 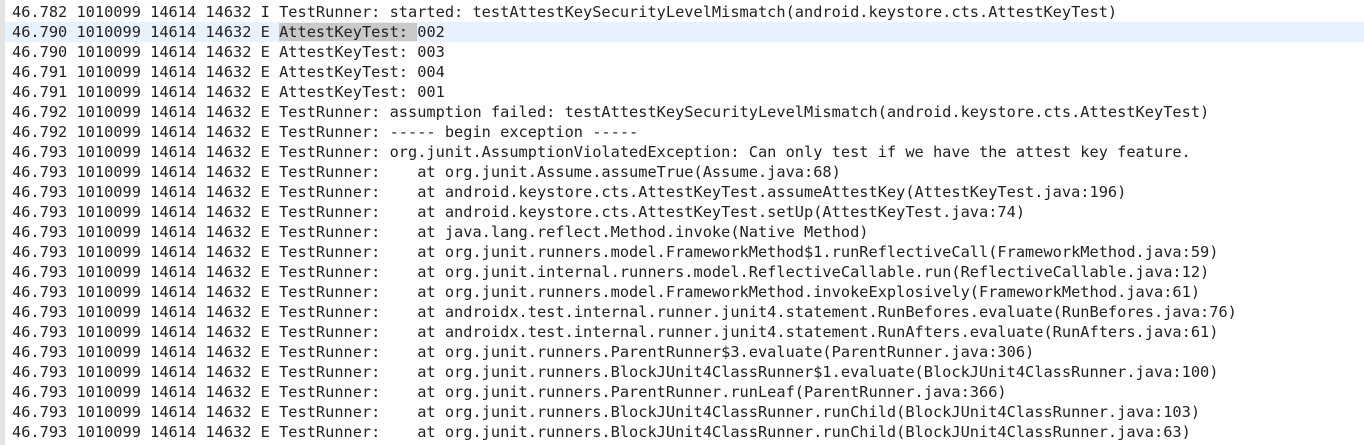 What do you see at coordinates (348, 32) in the screenshot?
I see `text-selection: AttestKeyTest:` at bounding box center [348, 32].